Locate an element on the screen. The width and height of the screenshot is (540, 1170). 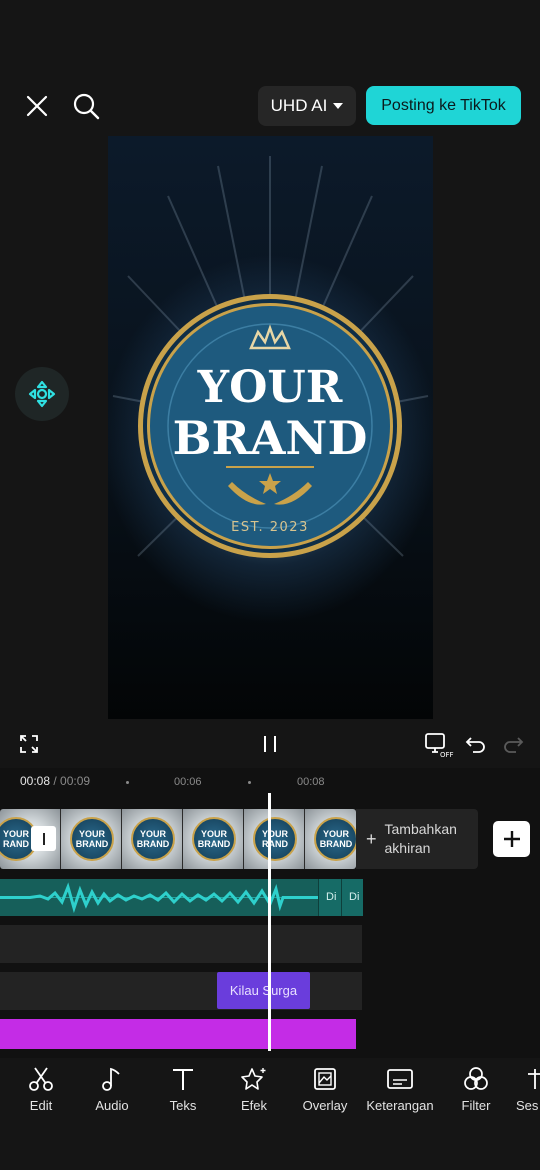
close-icon is located at coordinates (37, 106).